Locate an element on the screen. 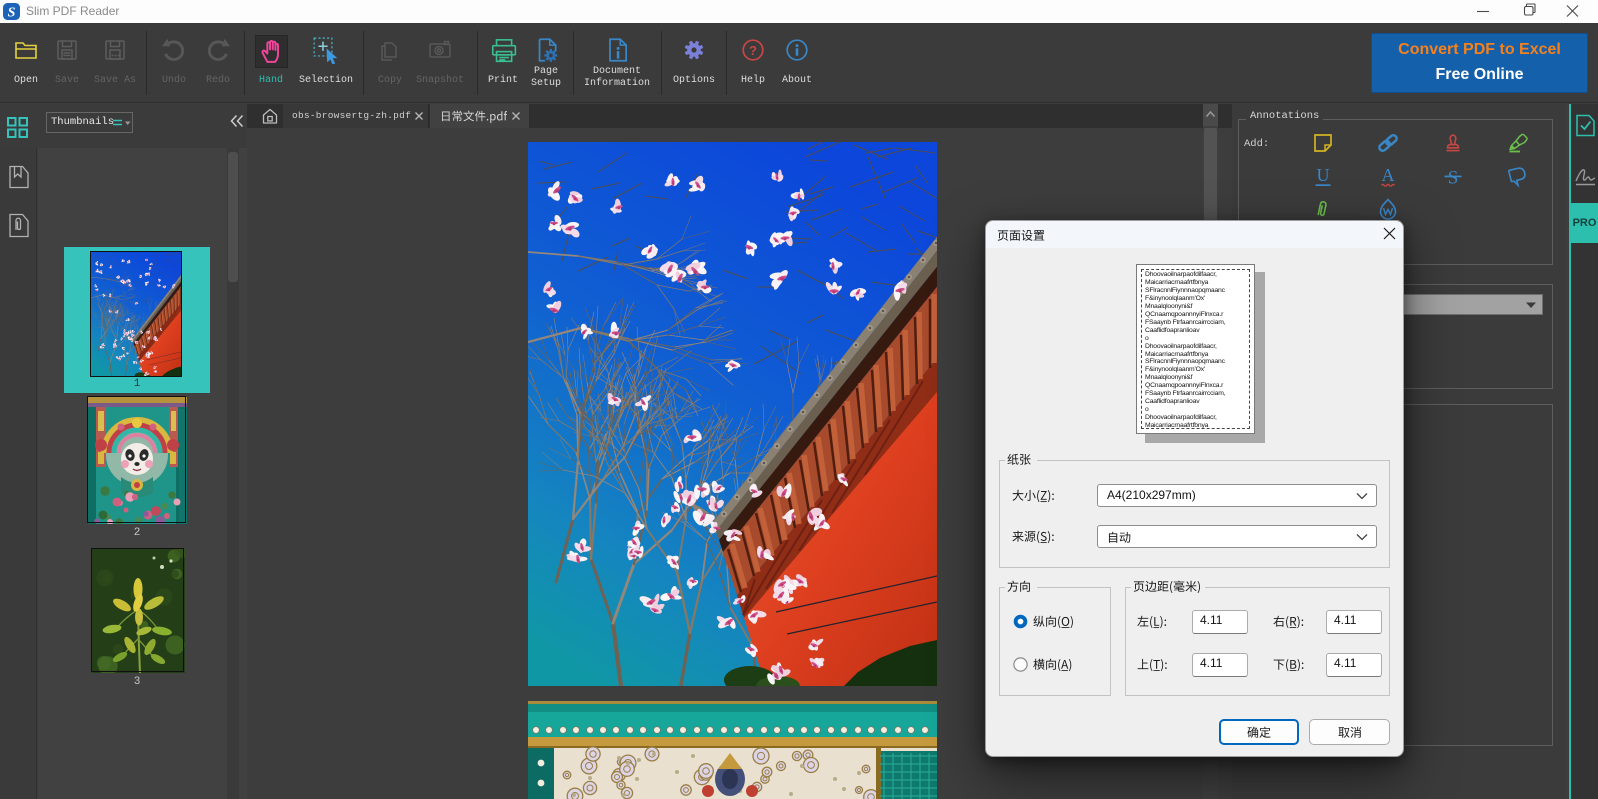  svg-text: U is located at coordinates (1323, 175).